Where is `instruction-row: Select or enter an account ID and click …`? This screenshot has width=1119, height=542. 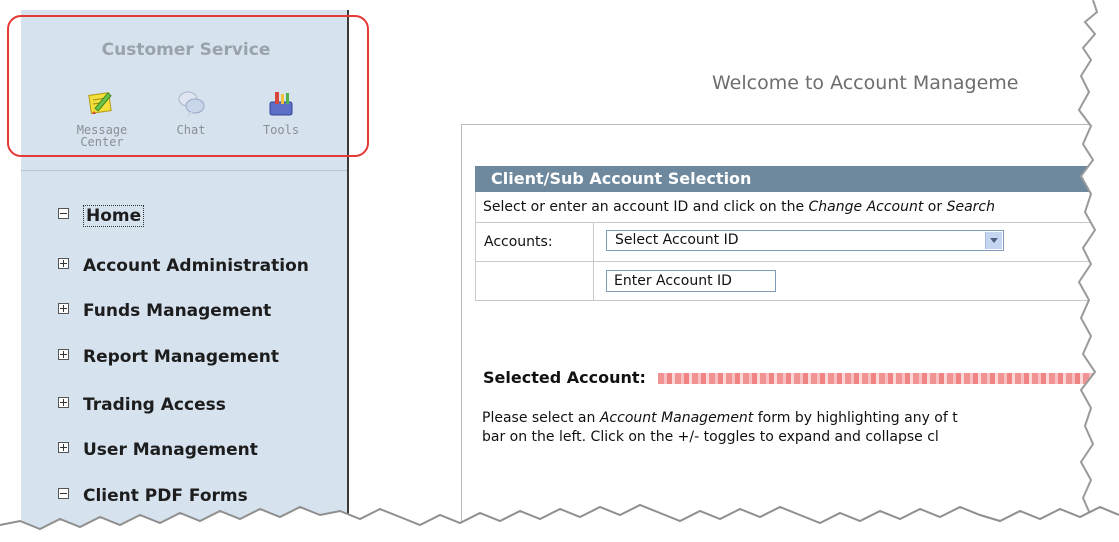 instruction-row: Select or enter an account ID and click … is located at coordinates (795, 207).